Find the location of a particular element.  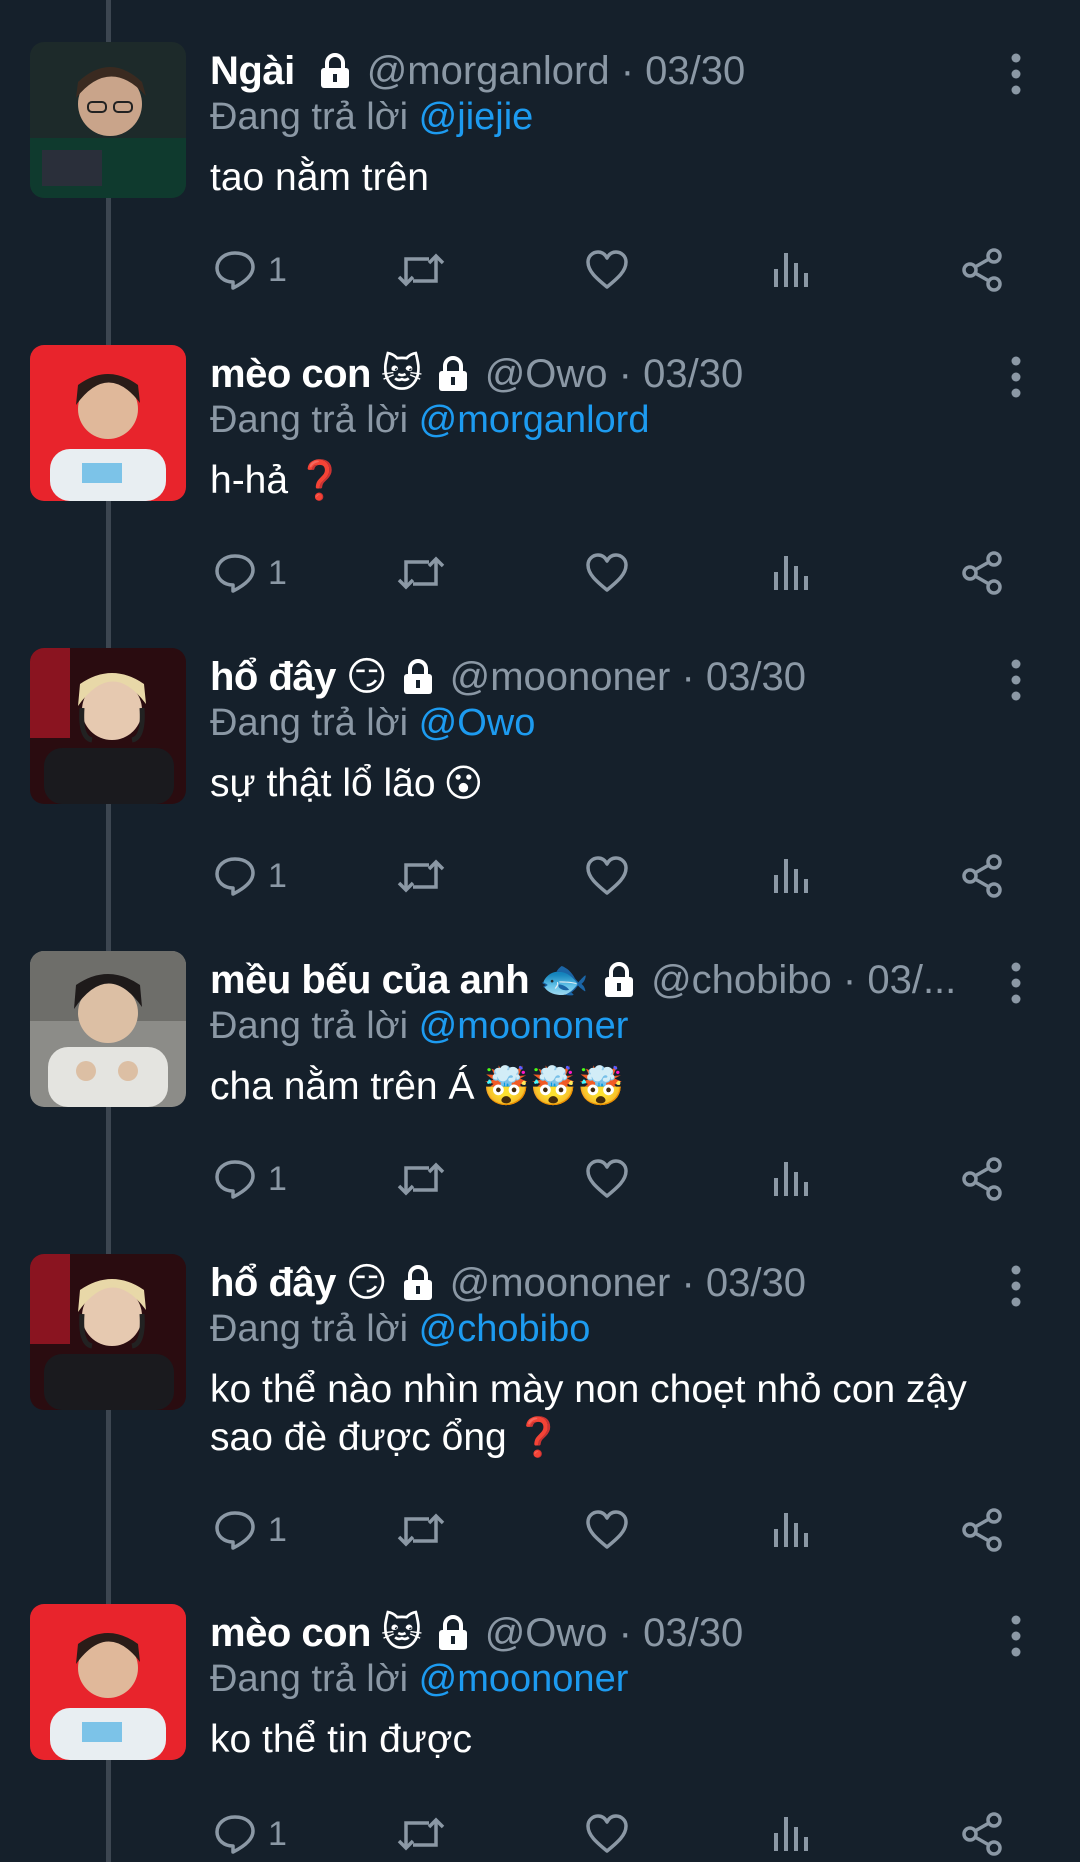

tweet-text: cha nằm trên Á 🤯🤯🤯 is located at coordinates (605, 1087).